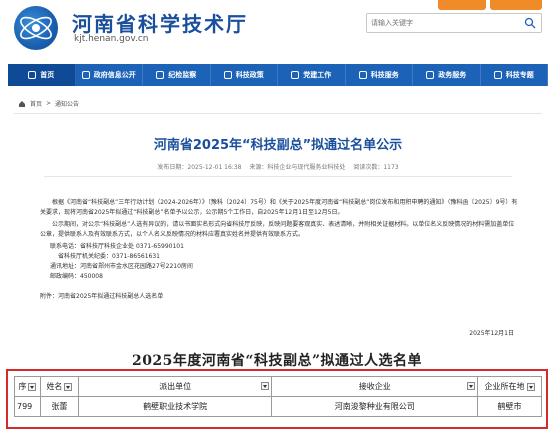 This screenshot has height=442, width=554. I want to click on nav-item-policy: 科技政策, so click(244, 75).